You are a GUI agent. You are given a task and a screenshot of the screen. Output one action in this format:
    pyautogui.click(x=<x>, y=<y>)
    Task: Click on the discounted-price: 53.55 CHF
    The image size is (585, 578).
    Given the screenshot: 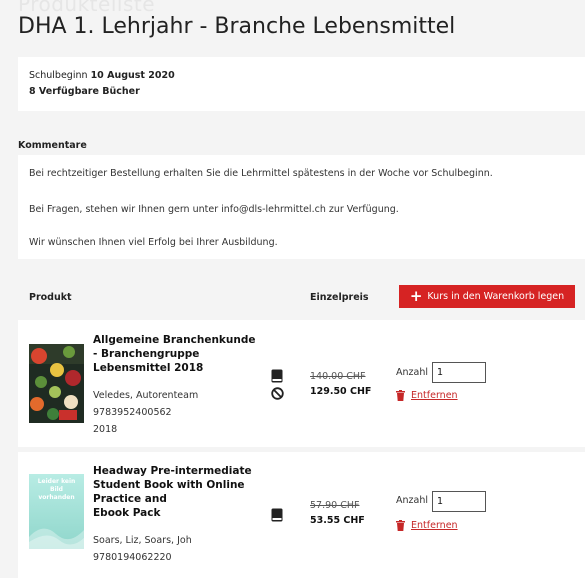 What is the action you would take?
    pyautogui.click(x=337, y=520)
    